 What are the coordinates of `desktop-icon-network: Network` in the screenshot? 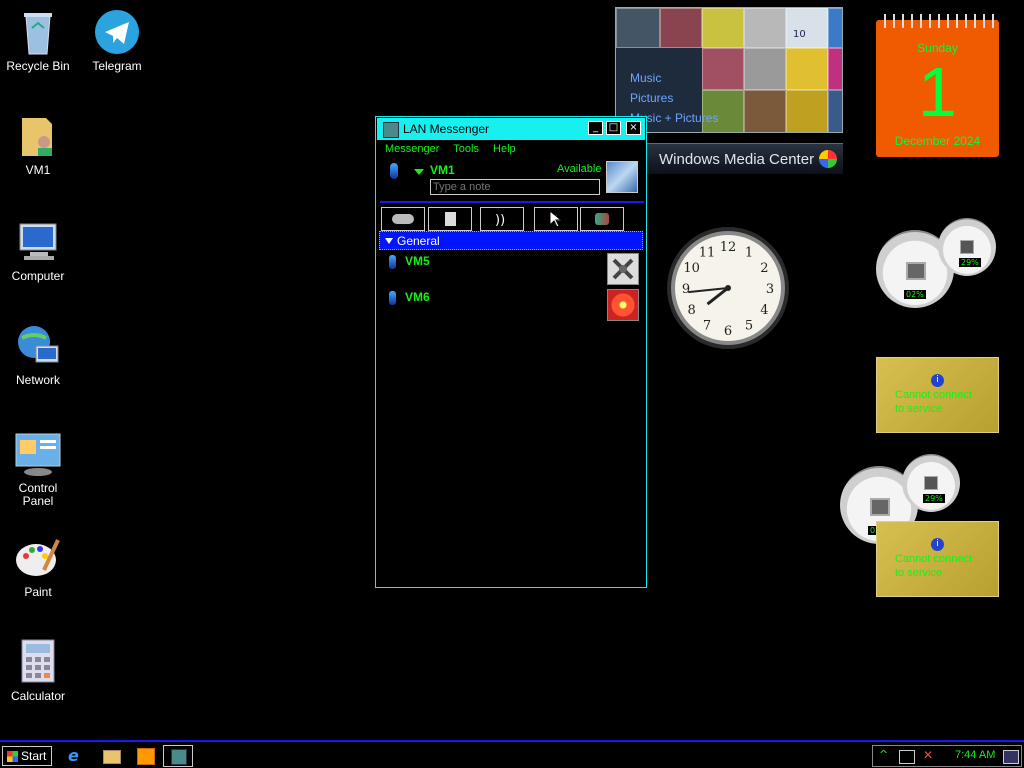 It's located at (38, 354).